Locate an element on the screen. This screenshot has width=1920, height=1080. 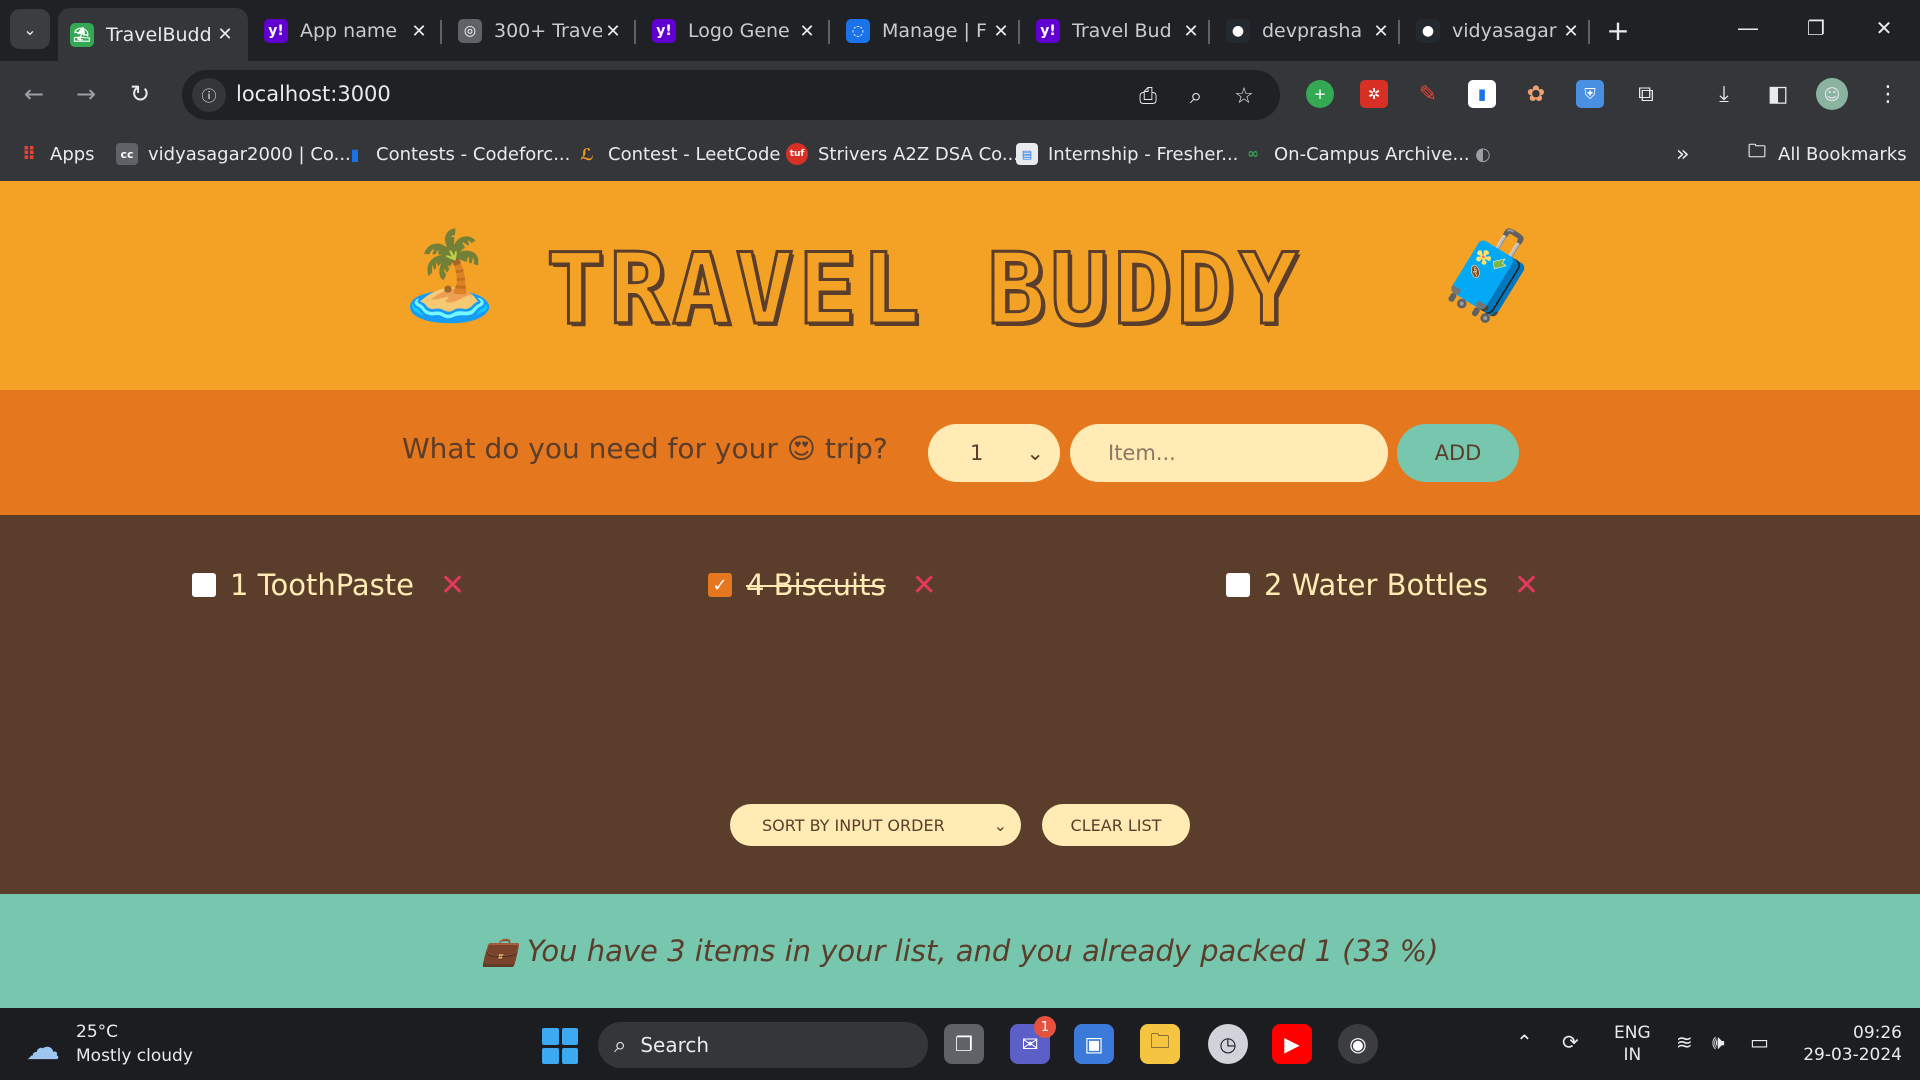
bookmark-globe: ◐ is located at coordinates (1488, 154).